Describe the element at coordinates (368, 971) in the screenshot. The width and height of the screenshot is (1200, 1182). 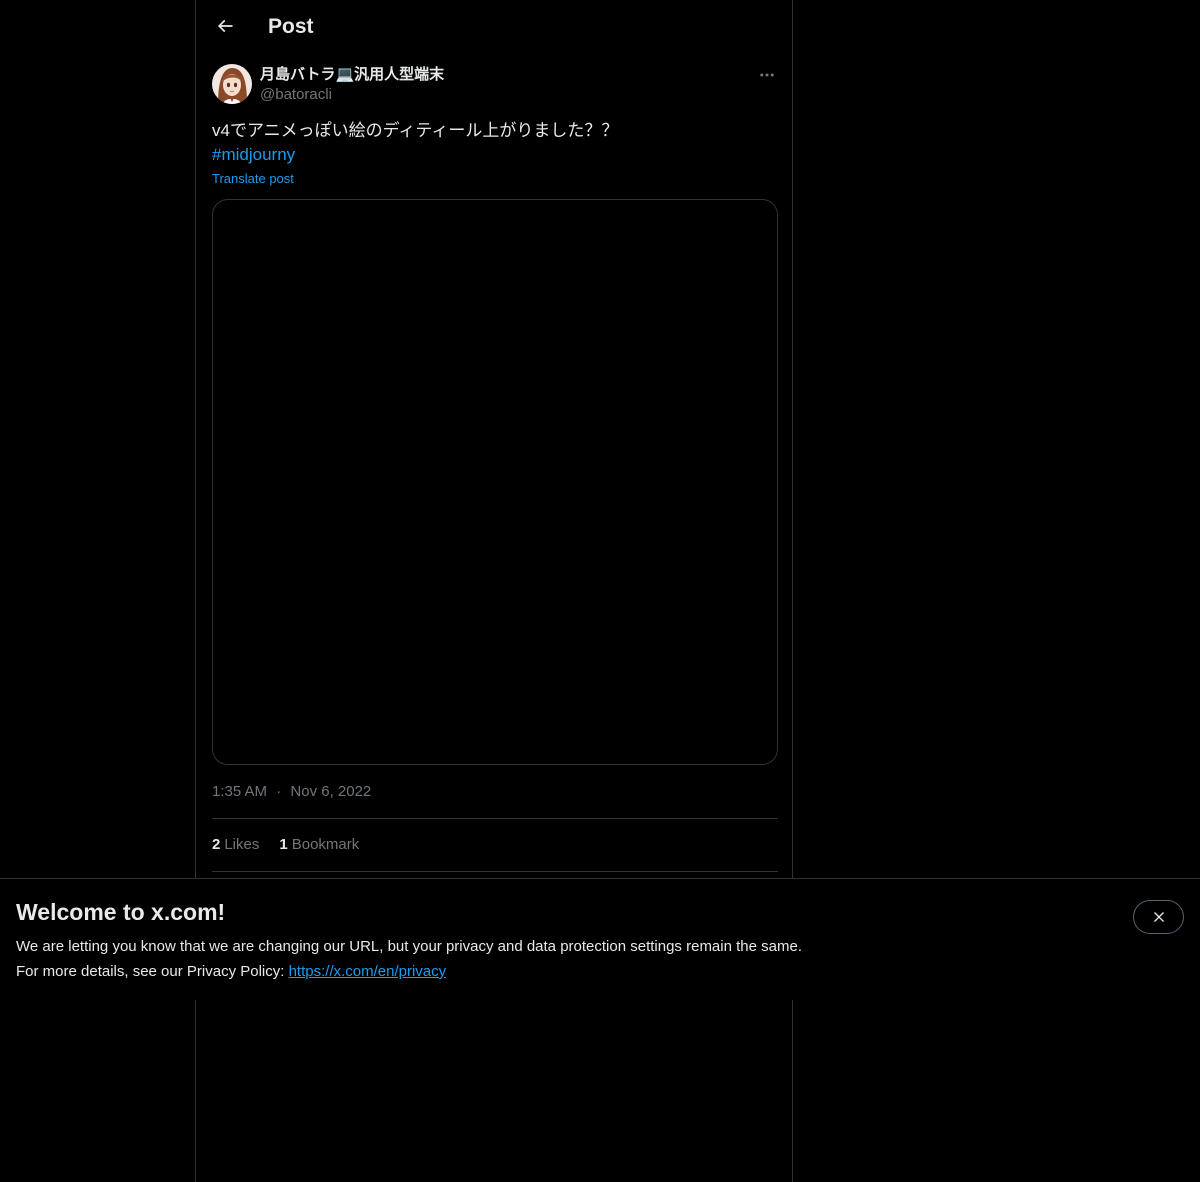
I see `privacy-policy-link: https://x.com/en/privacy` at that location.